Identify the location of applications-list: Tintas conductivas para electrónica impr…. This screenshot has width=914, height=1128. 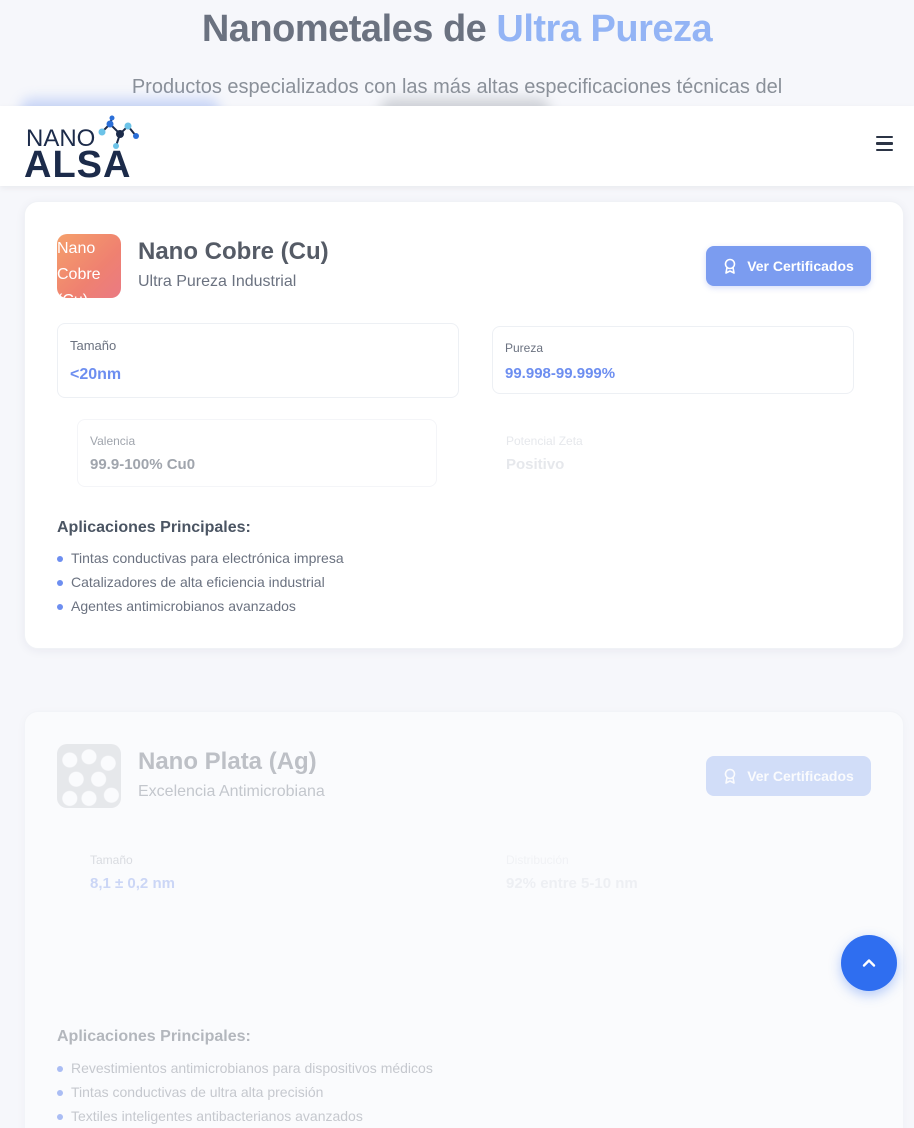
(200, 584).